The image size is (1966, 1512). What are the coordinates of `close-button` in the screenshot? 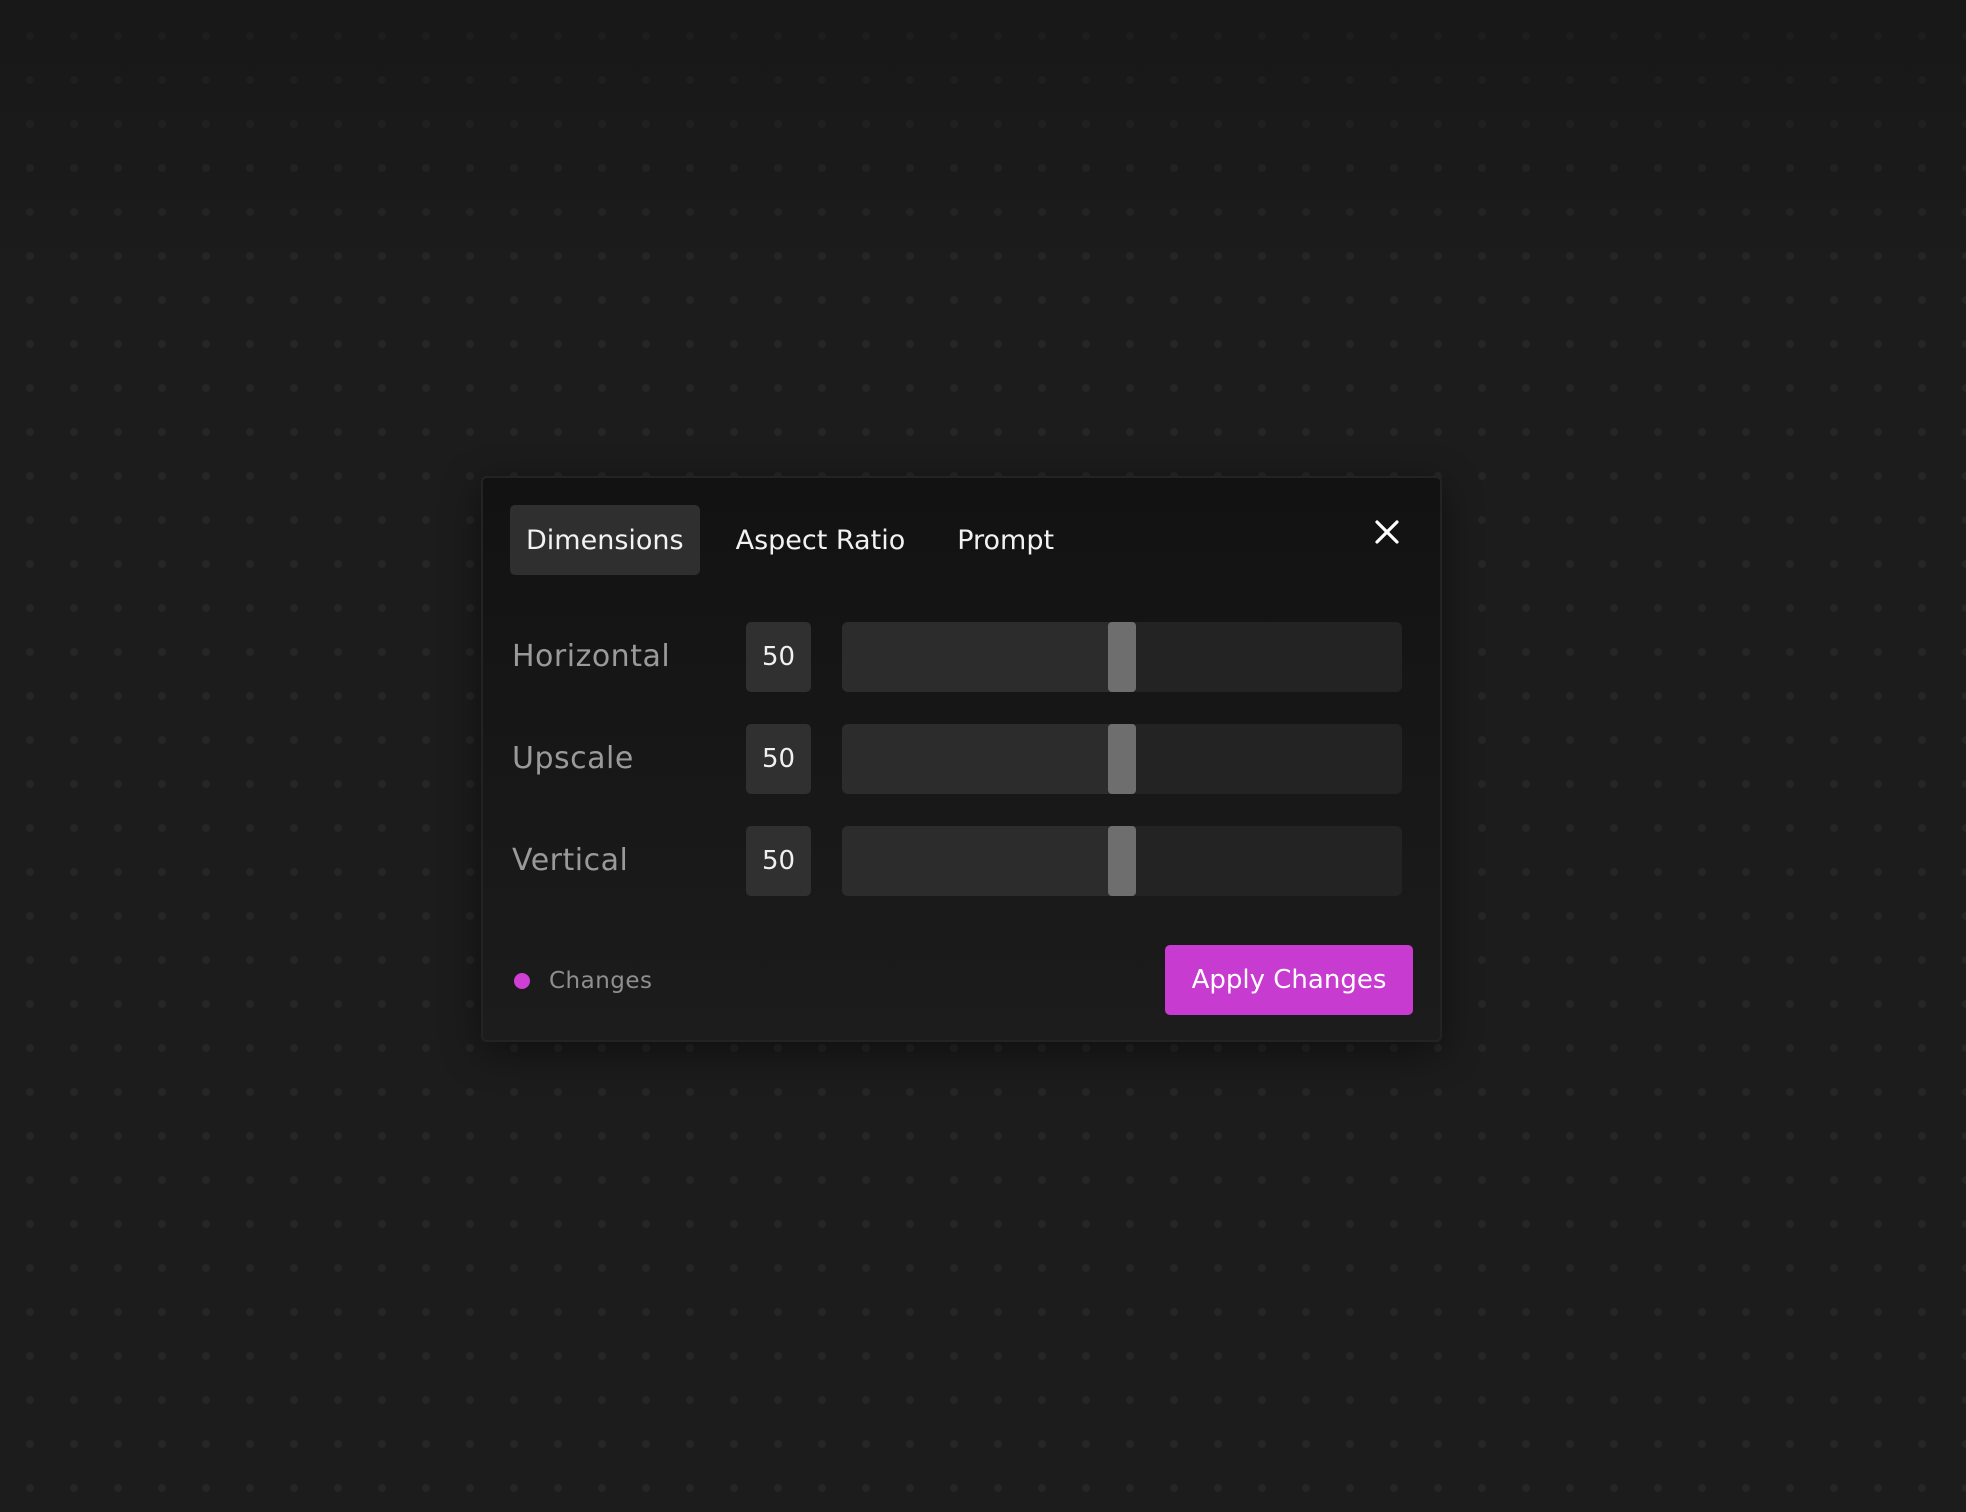 It's located at (1387, 532).